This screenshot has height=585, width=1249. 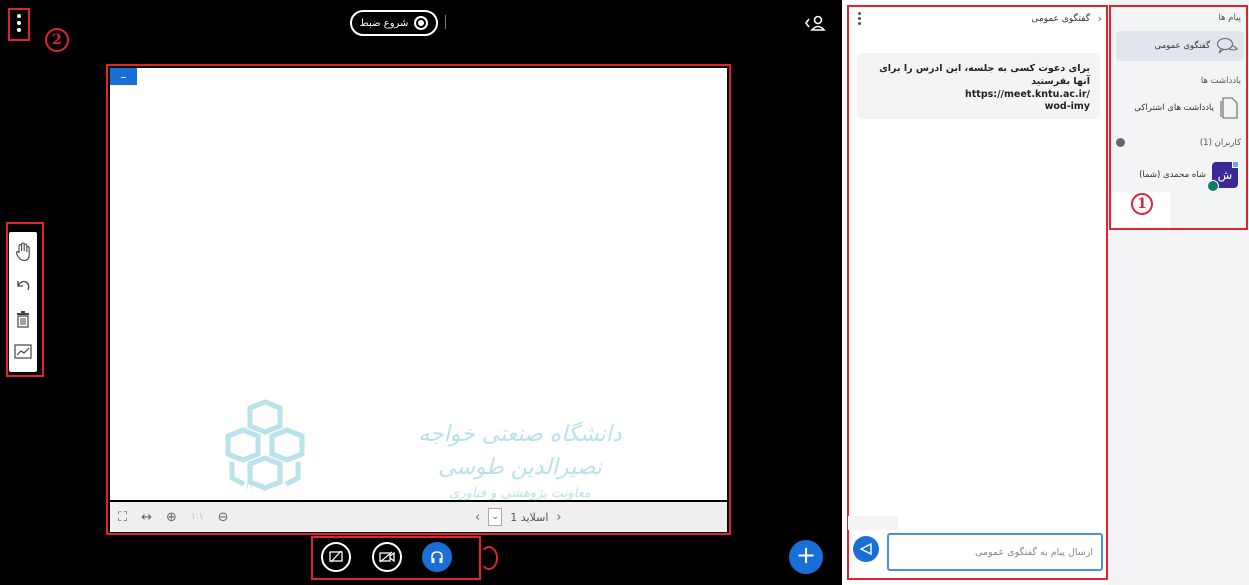 What do you see at coordinates (23, 302) in the screenshot?
I see `annotation-tools-palette` at bounding box center [23, 302].